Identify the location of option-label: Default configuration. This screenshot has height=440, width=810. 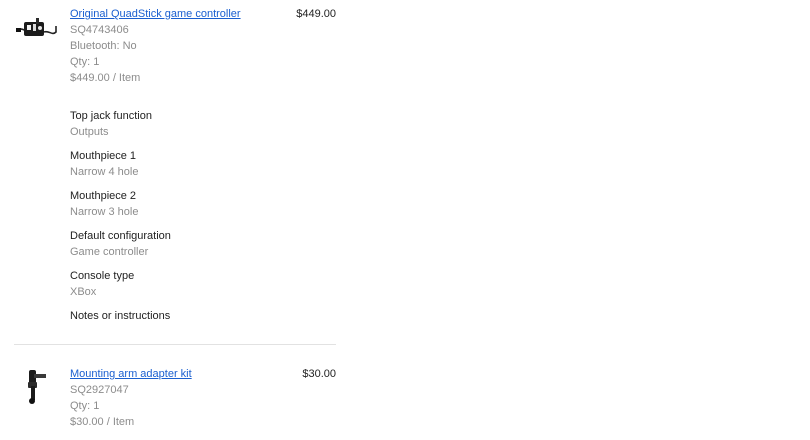
(120, 236).